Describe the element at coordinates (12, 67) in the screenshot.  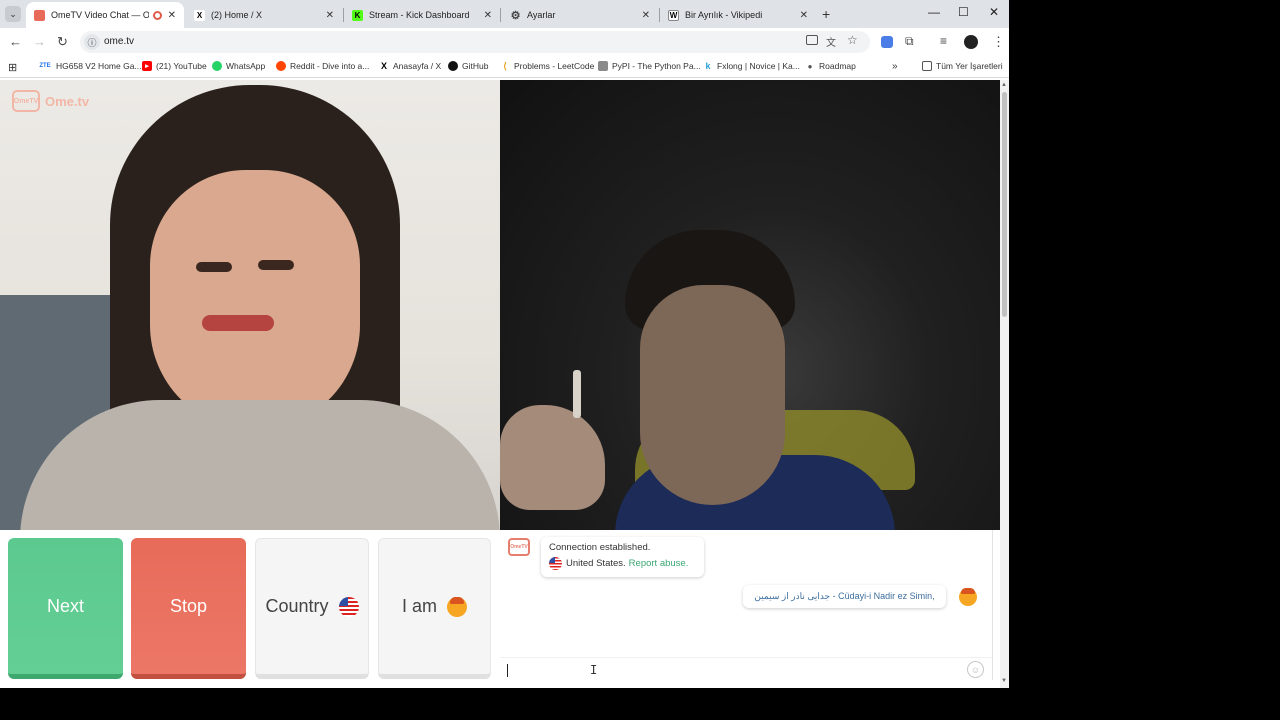
I see `apps-grid-icon: ⊞` at that location.